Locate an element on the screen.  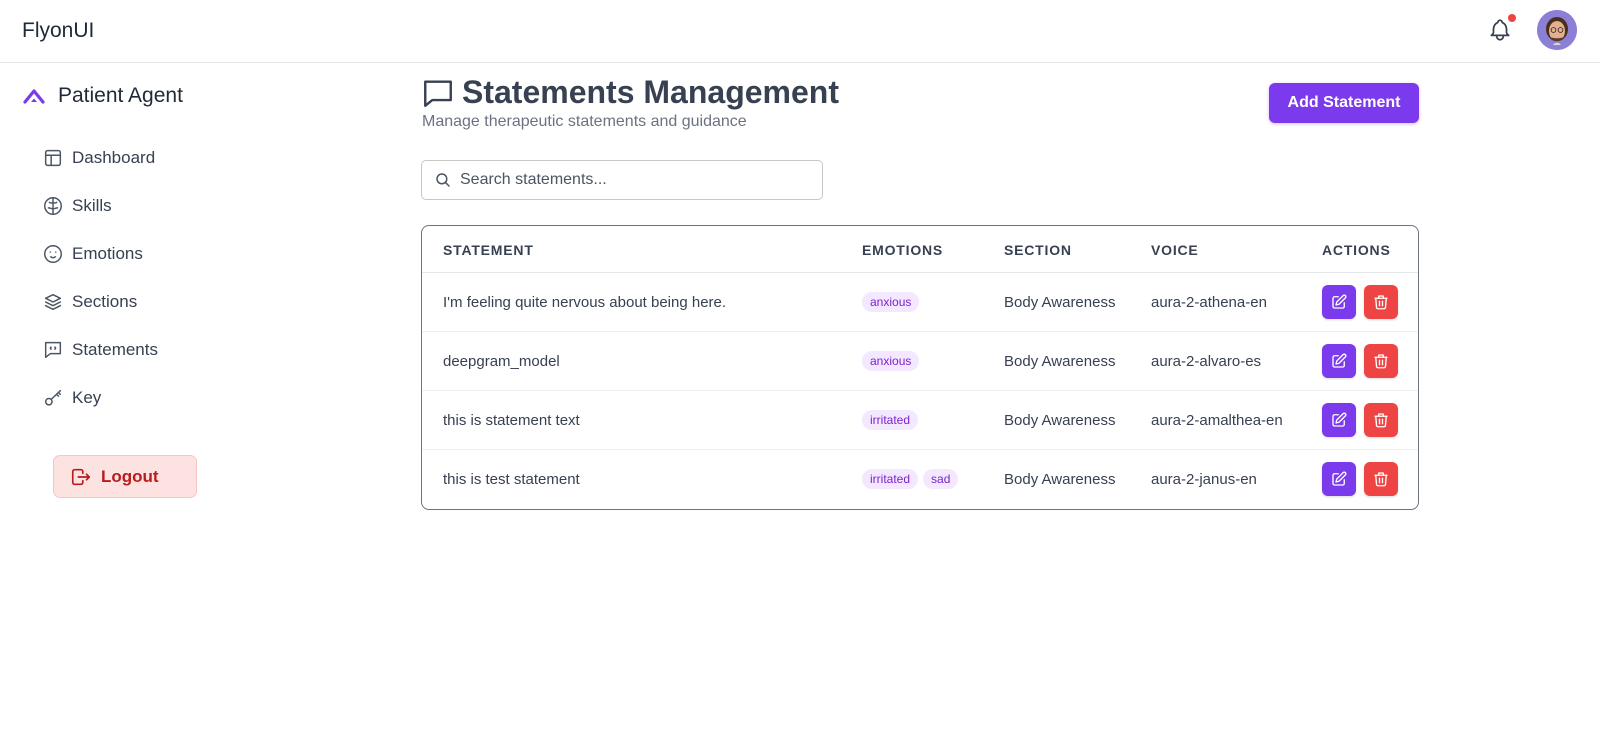
statement-cell: deepgram_model is located at coordinates (501, 361).